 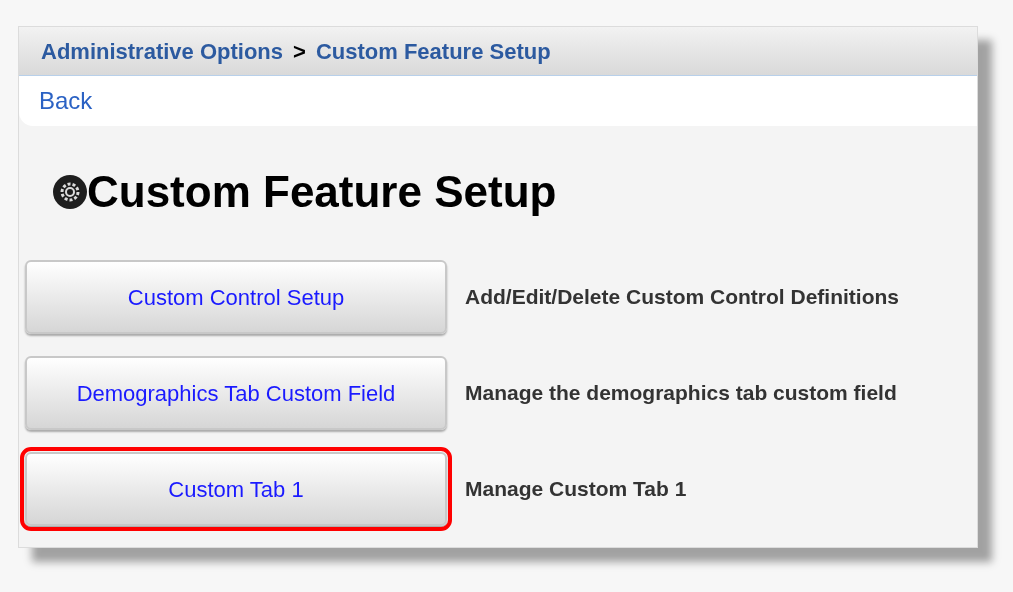 What do you see at coordinates (70, 192) in the screenshot?
I see `gear-icon` at bounding box center [70, 192].